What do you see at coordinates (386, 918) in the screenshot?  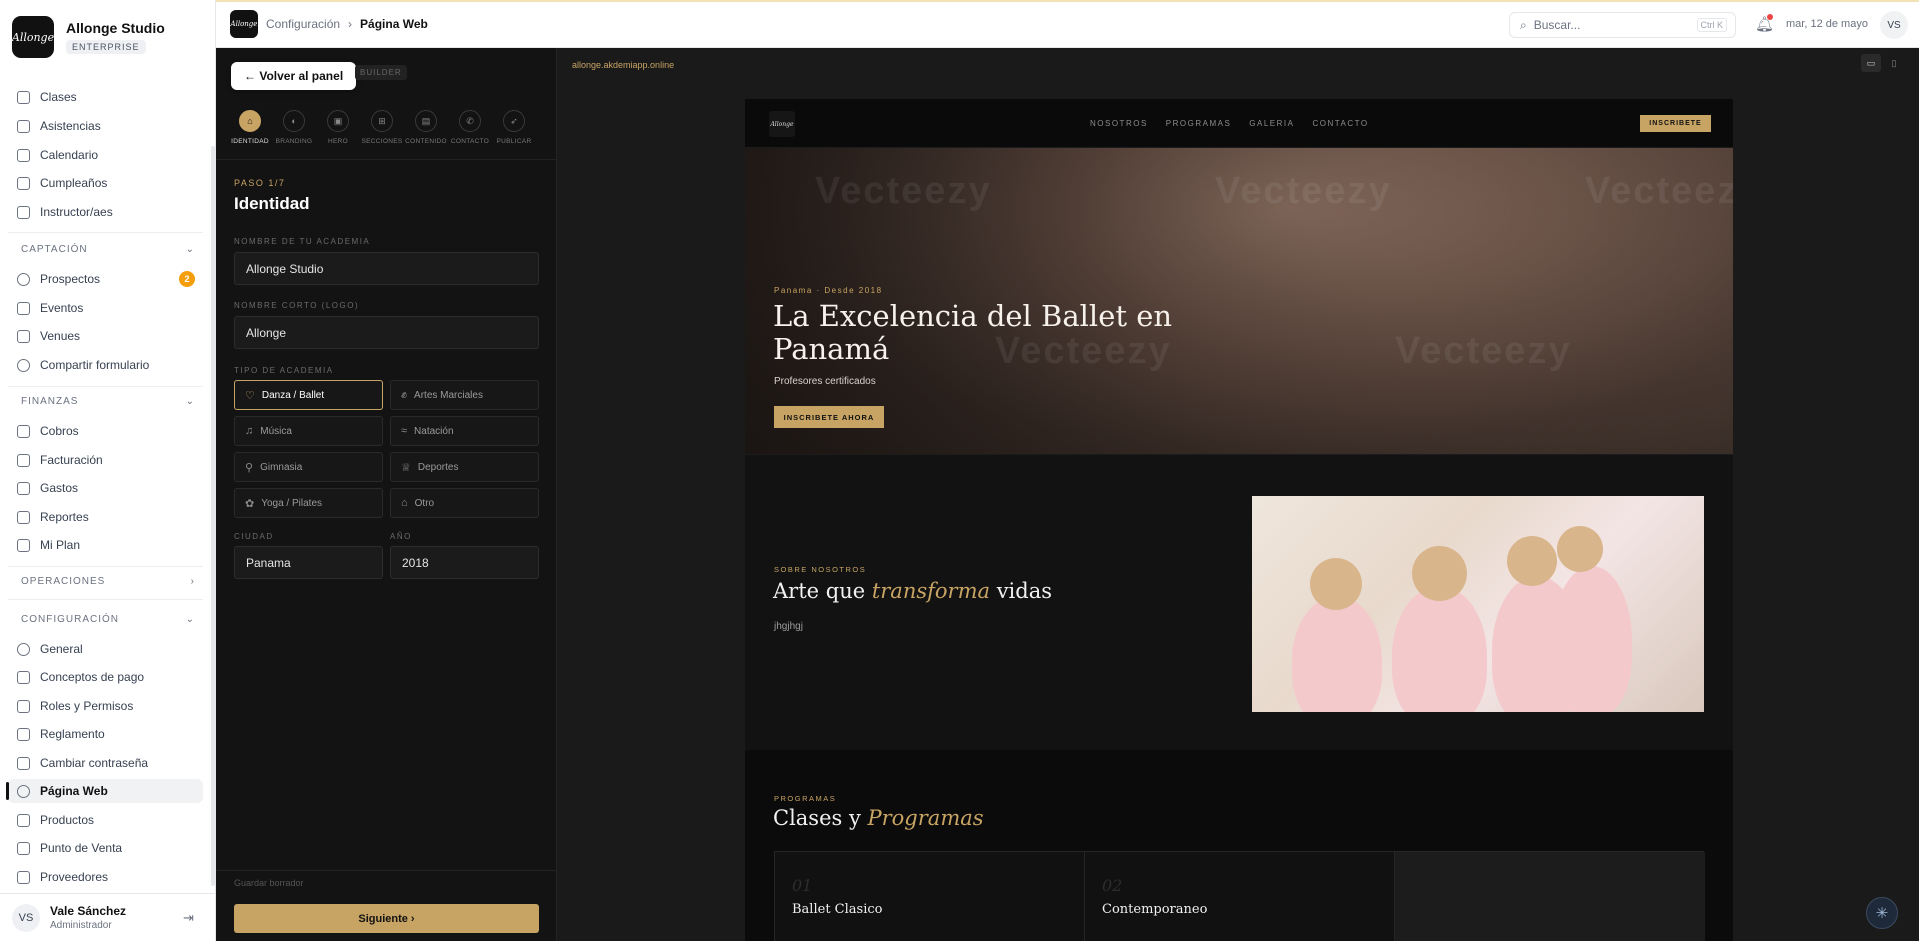 I see `next-button: Siguiente ›` at bounding box center [386, 918].